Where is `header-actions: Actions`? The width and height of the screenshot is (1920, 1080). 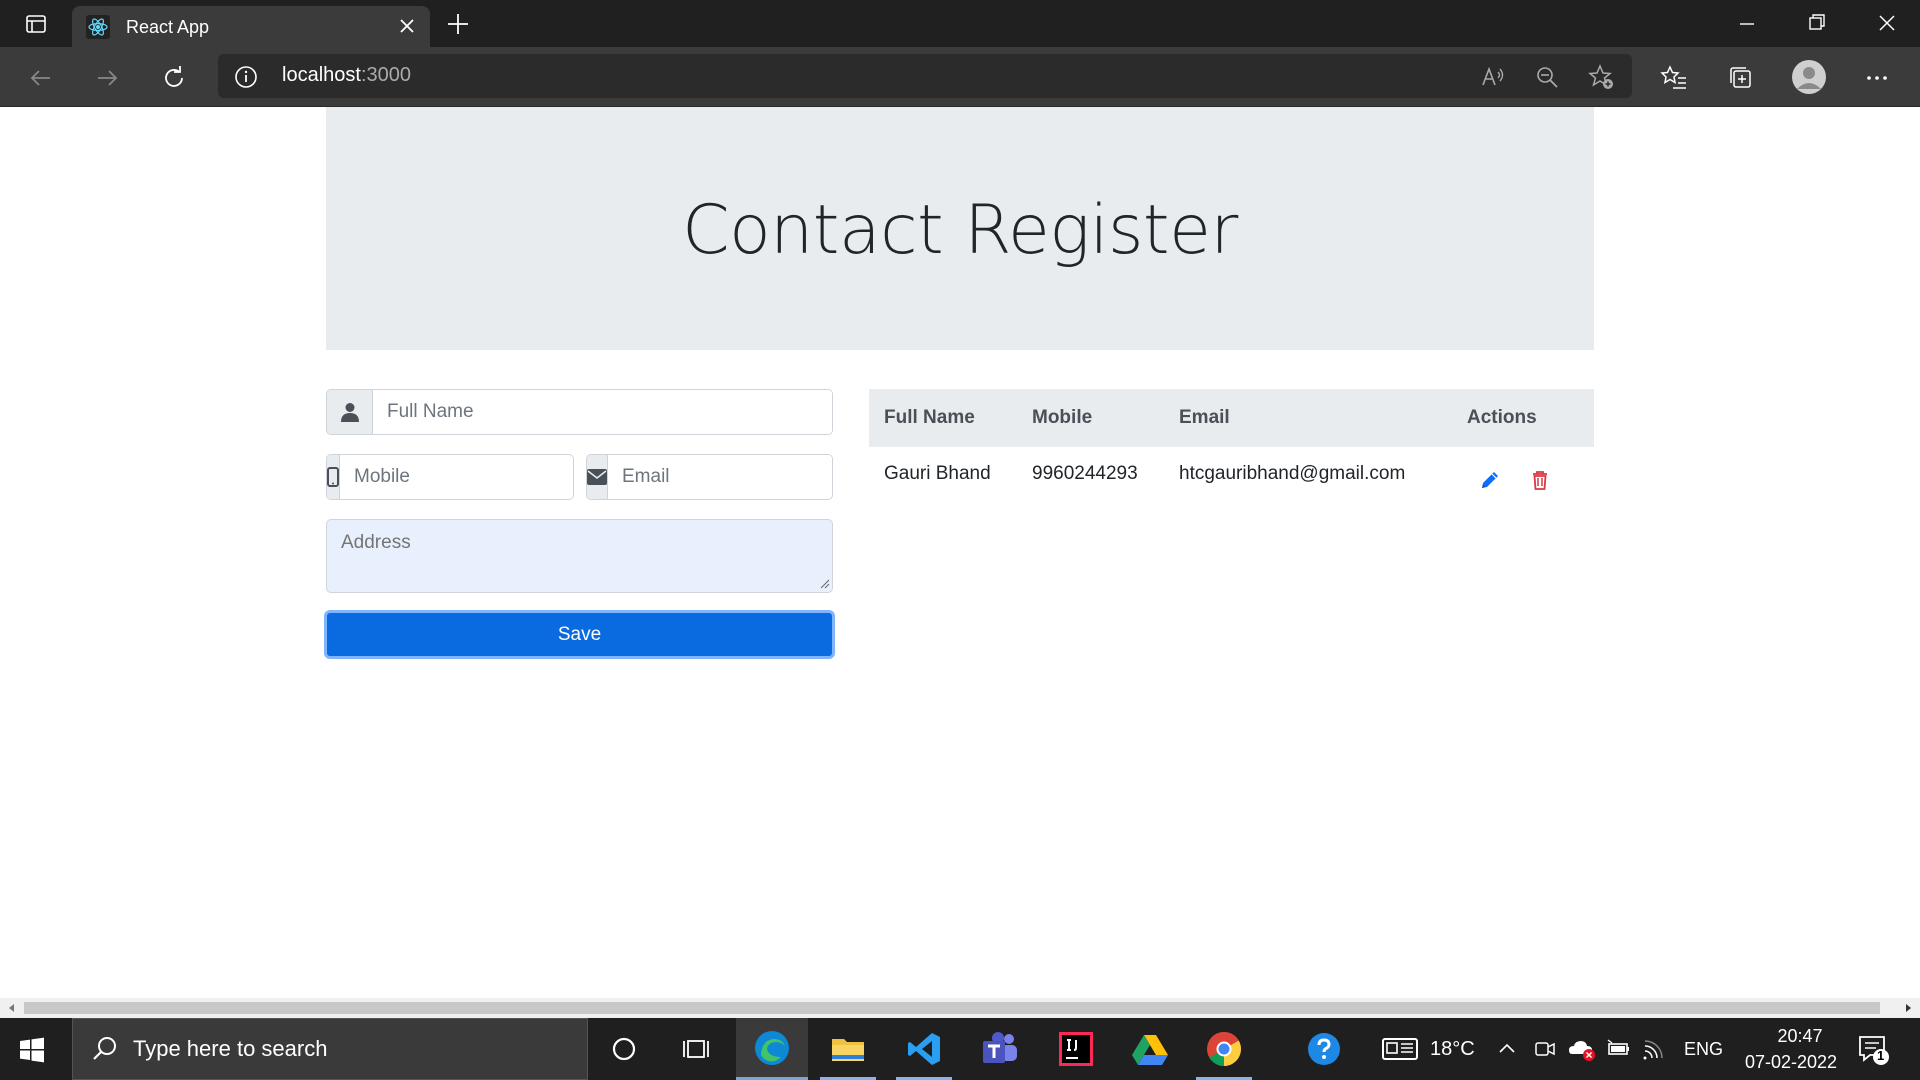 header-actions: Actions is located at coordinates (1502, 417).